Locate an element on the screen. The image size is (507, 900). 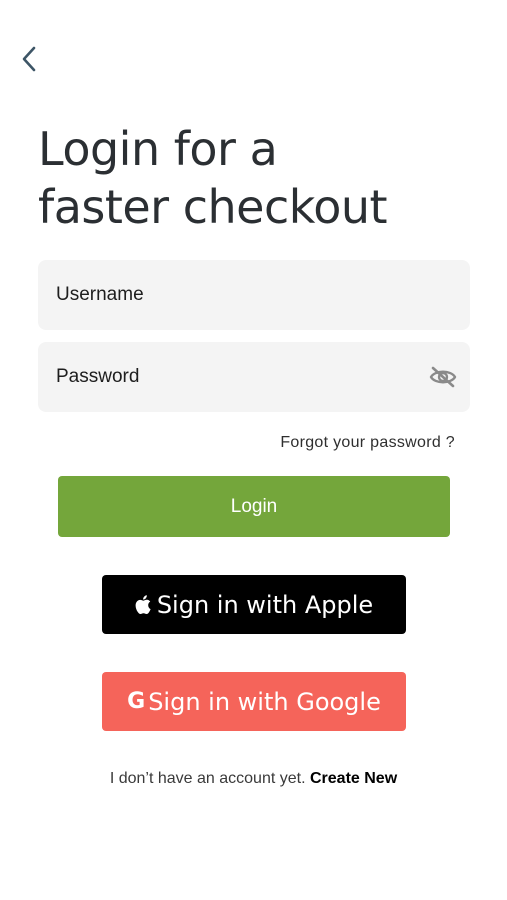
forgot-password-link: Forgot your password ? is located at coordinates (367, 443).